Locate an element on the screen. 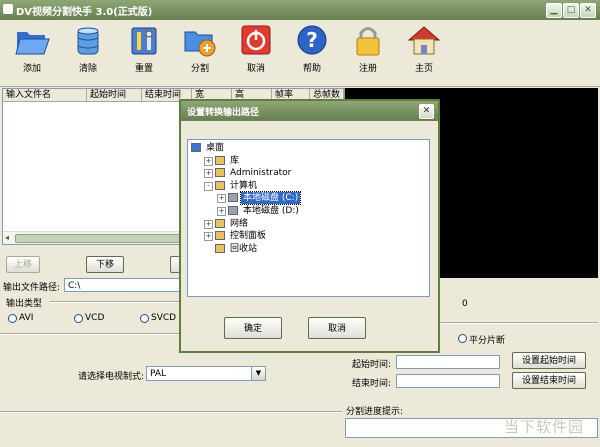 This screenshot has width=600, height=447. tree-item-label: 计算机 is located at coordinates (244, 185).